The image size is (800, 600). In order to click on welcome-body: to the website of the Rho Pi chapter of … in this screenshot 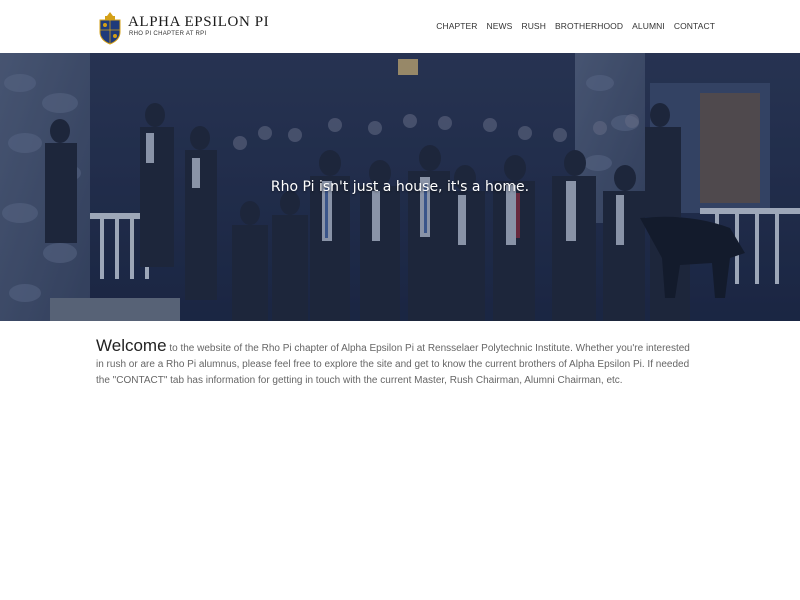, I will do `click(393, 364)`.